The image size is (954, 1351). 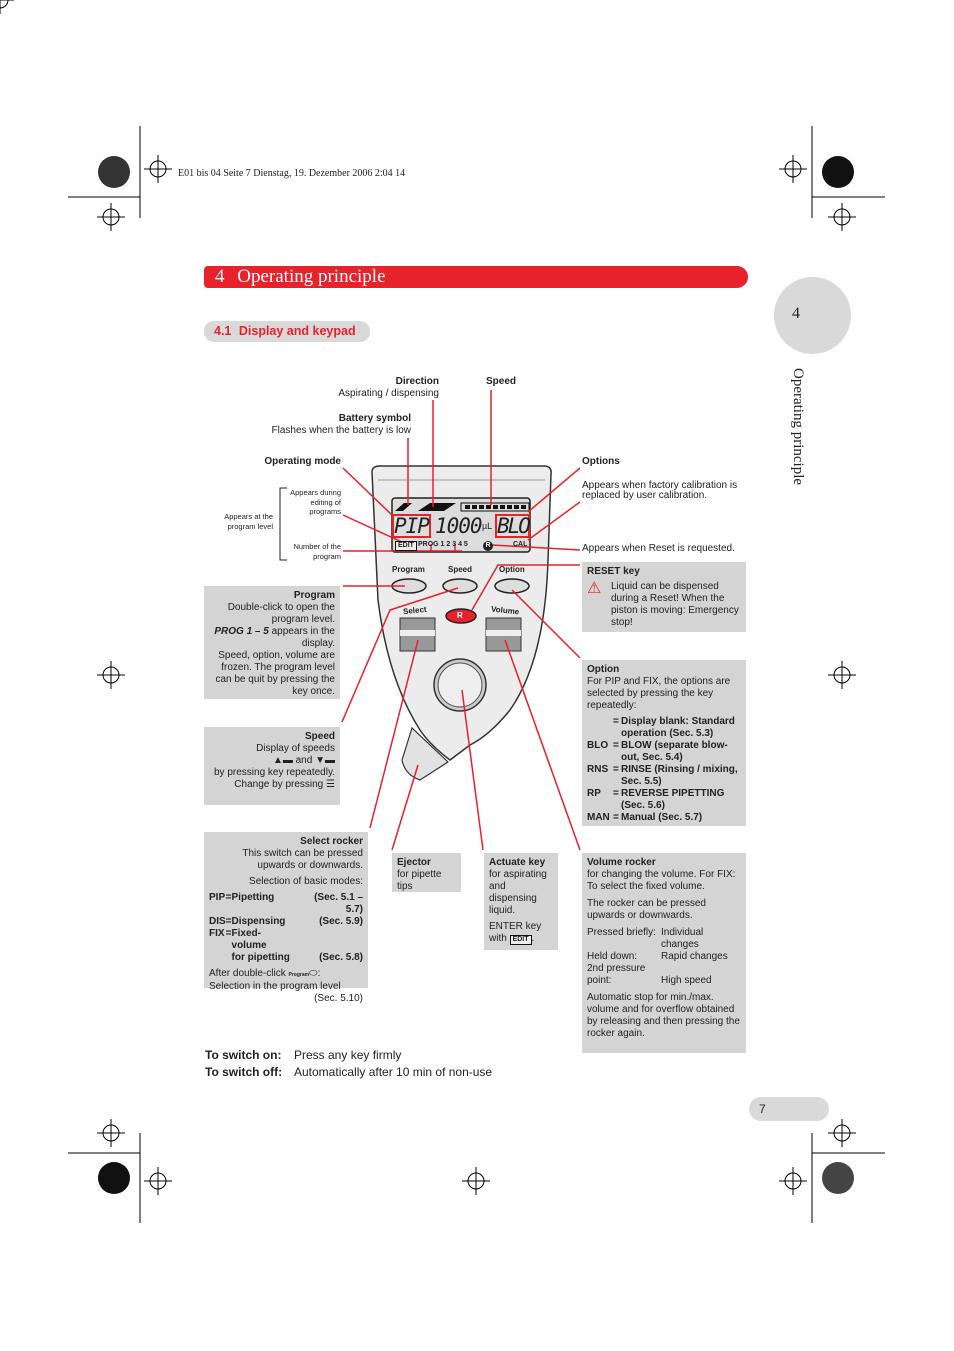 I want to click on program-key-label: Program, so click(x=408, y=569).